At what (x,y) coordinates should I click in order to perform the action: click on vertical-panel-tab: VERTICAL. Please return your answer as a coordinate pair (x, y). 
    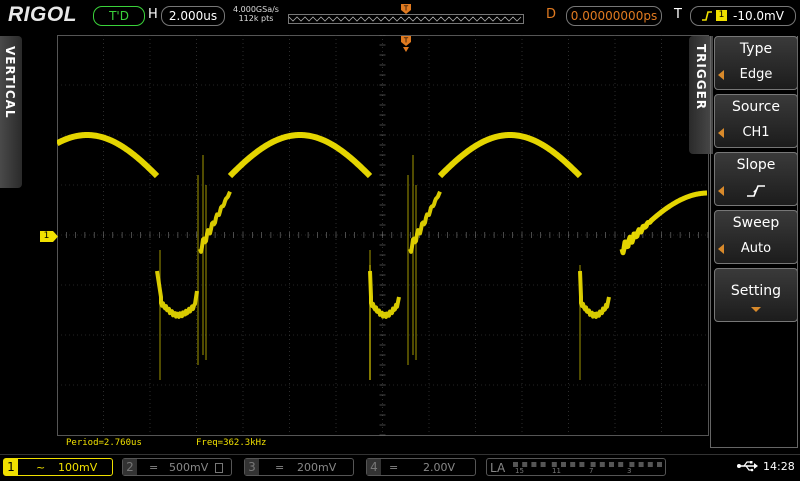
    Looking at the image, I should click on (11, 112).